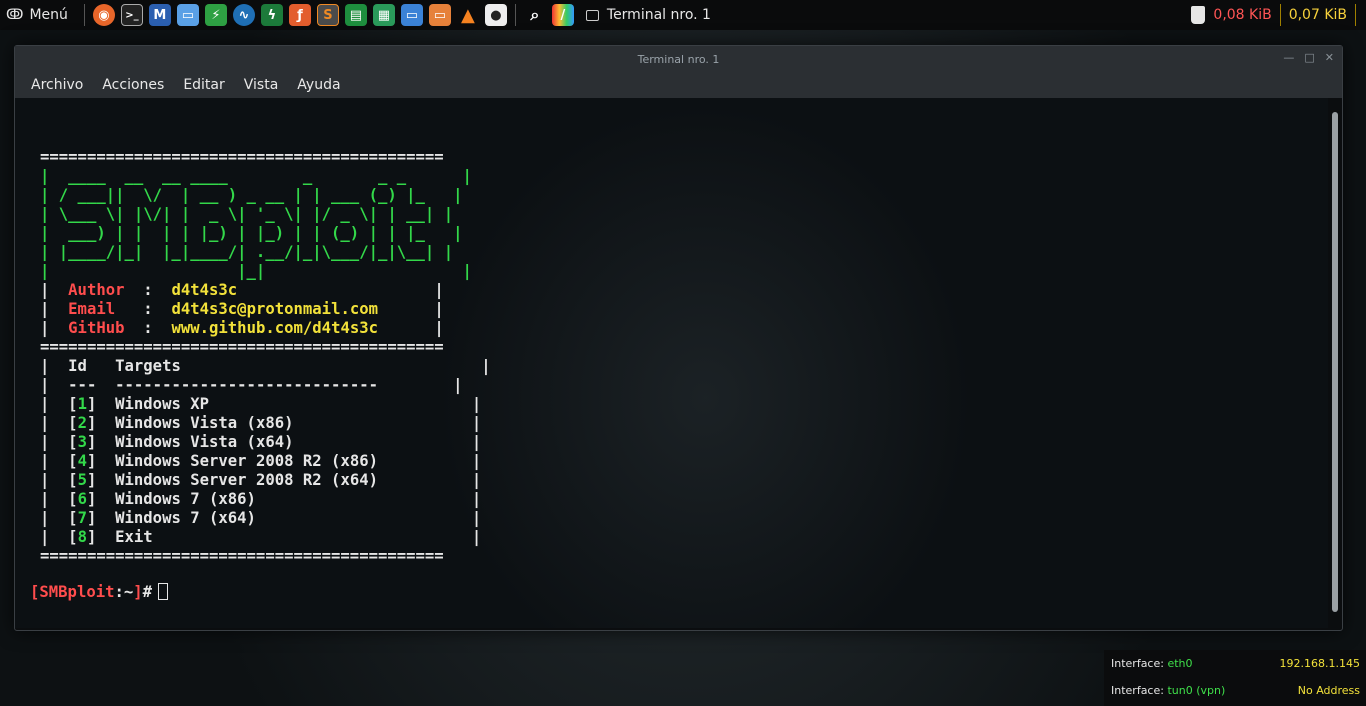  Describe the element at coordinates (96, 328) in the screenshot. I see `info-key: GitHub` at that location.